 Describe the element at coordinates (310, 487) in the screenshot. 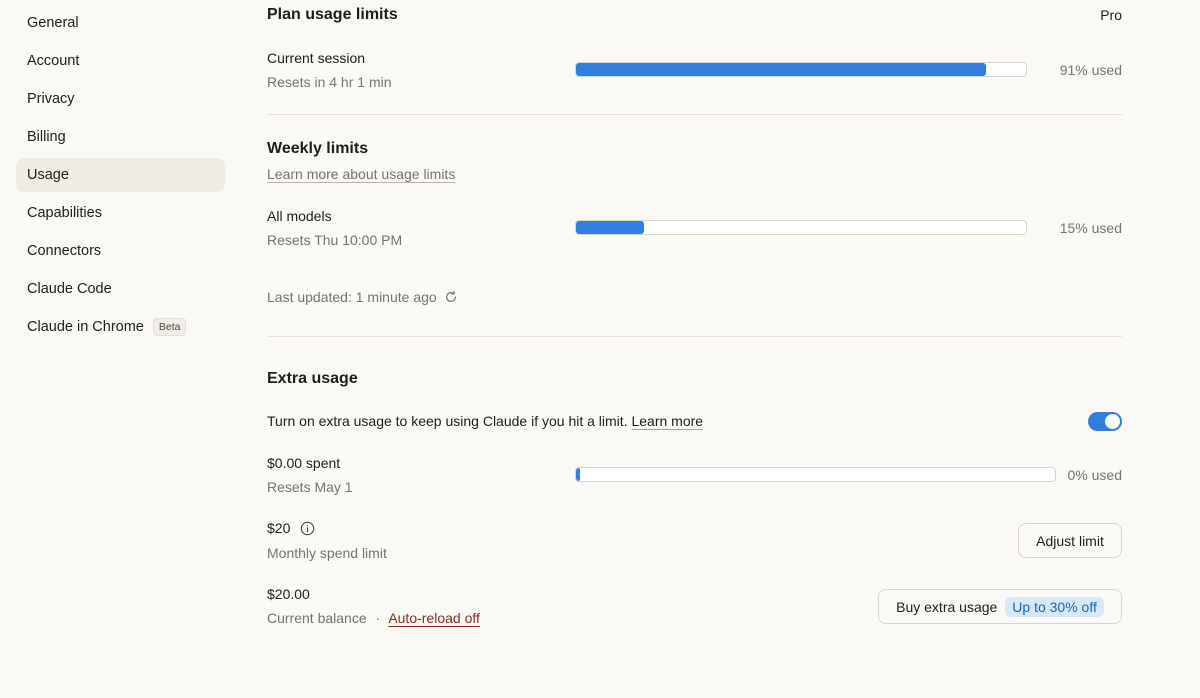

I see `extra-spent-reset: Resets May 1` at that location.